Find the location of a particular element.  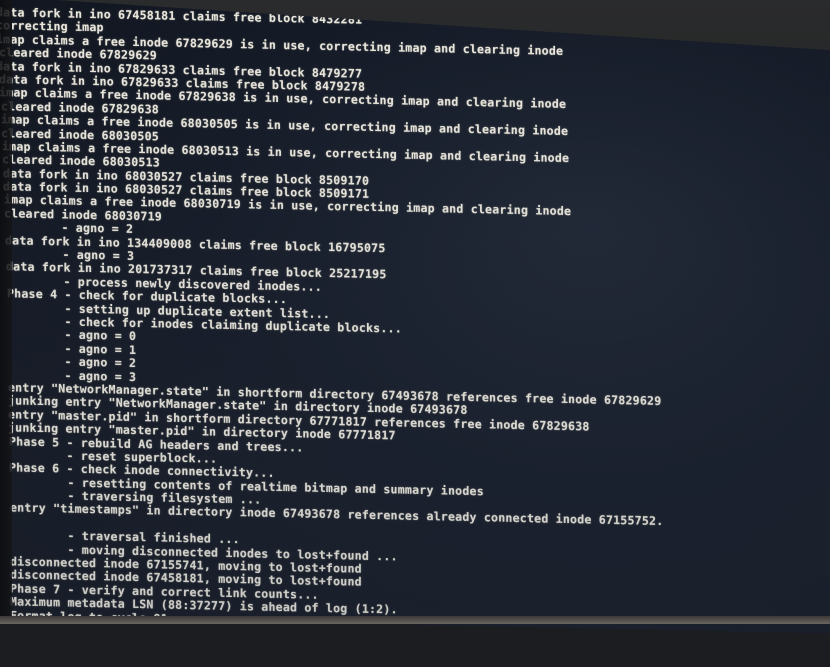

text-cursor is located at coordinates (38, 645).